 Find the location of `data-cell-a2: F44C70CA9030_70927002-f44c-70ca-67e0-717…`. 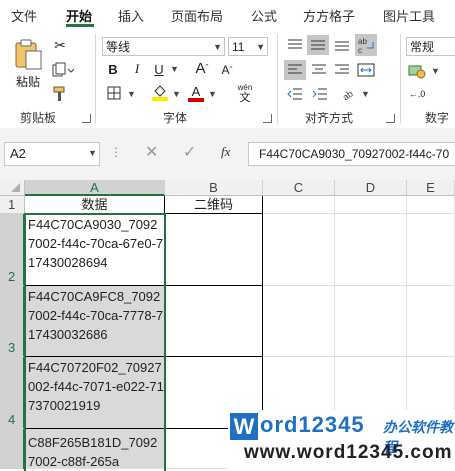

data-cell-a2: F44C70CA9030_70927002-f44c-70ca-67e0-717… is located at coordinates (95, 250).